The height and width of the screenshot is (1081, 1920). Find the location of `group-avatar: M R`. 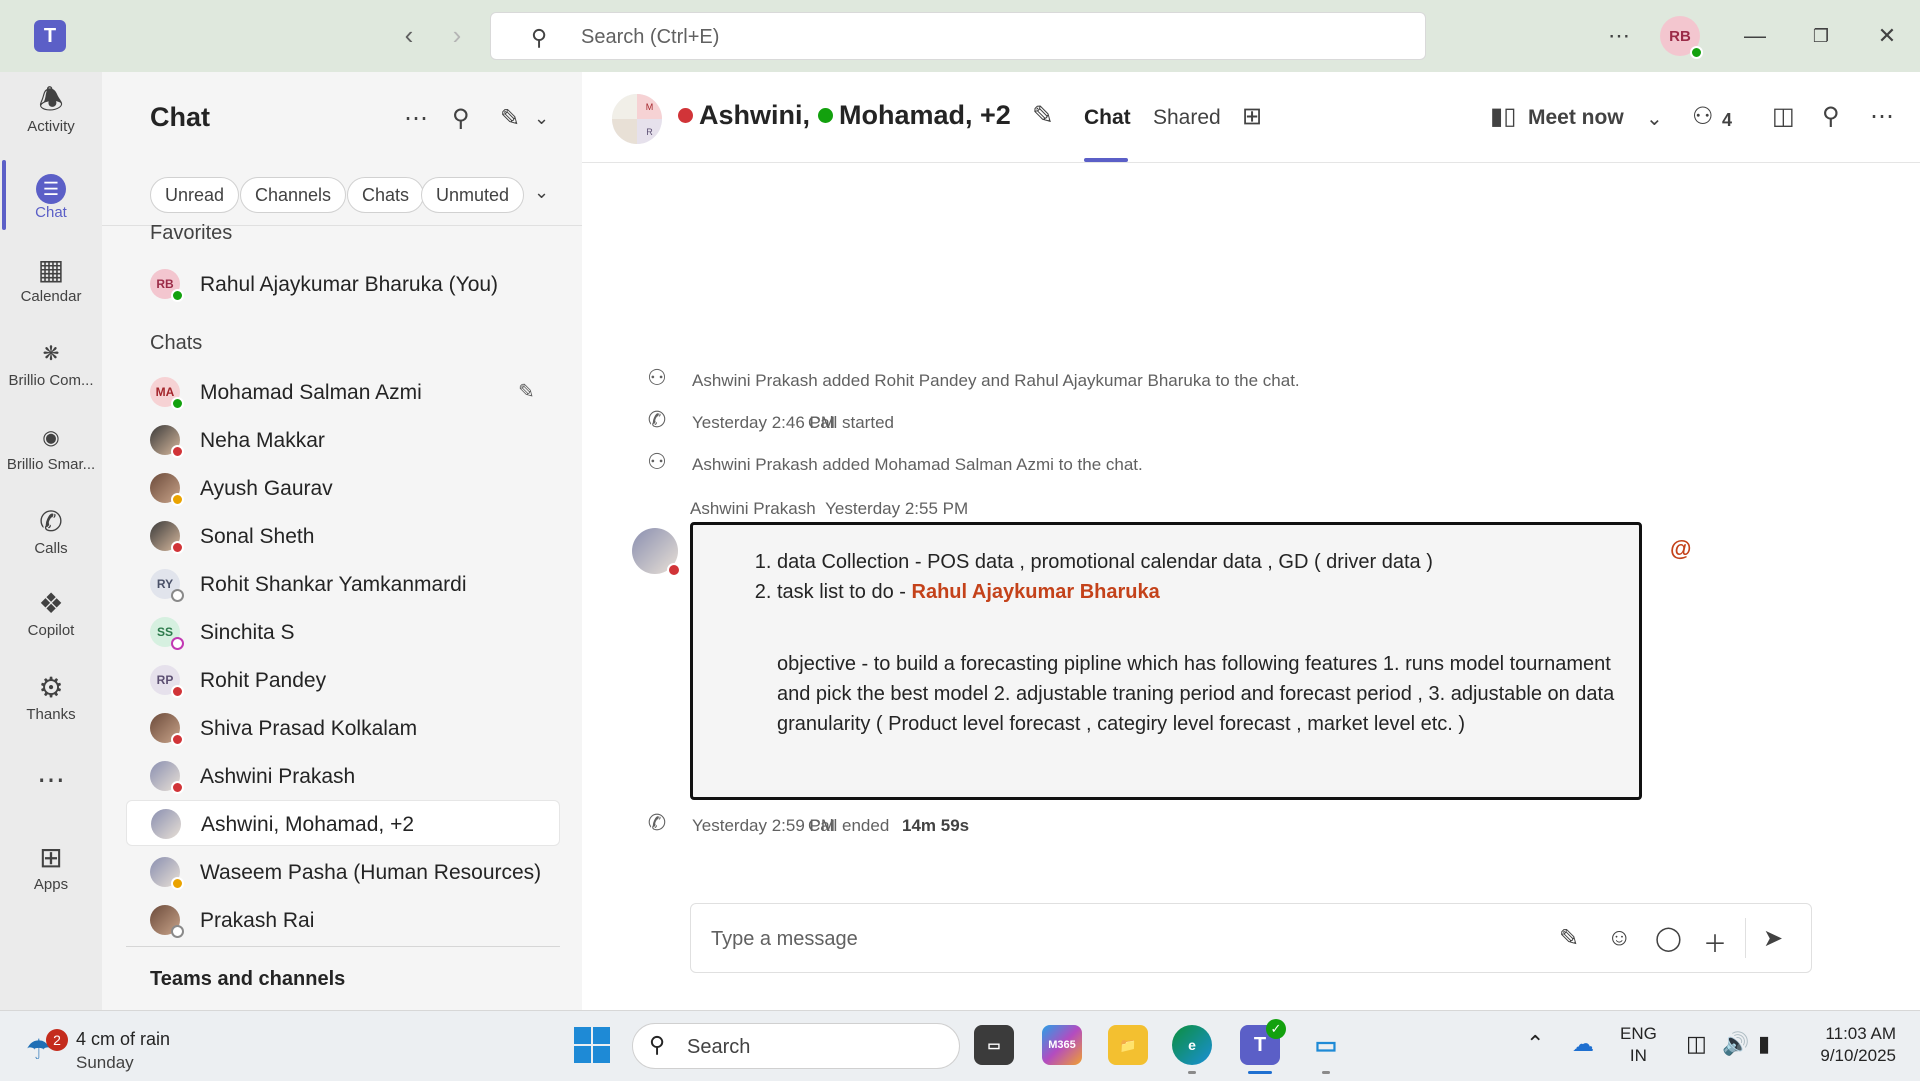

group-avatar: M R is located at coordinates (637, 119).